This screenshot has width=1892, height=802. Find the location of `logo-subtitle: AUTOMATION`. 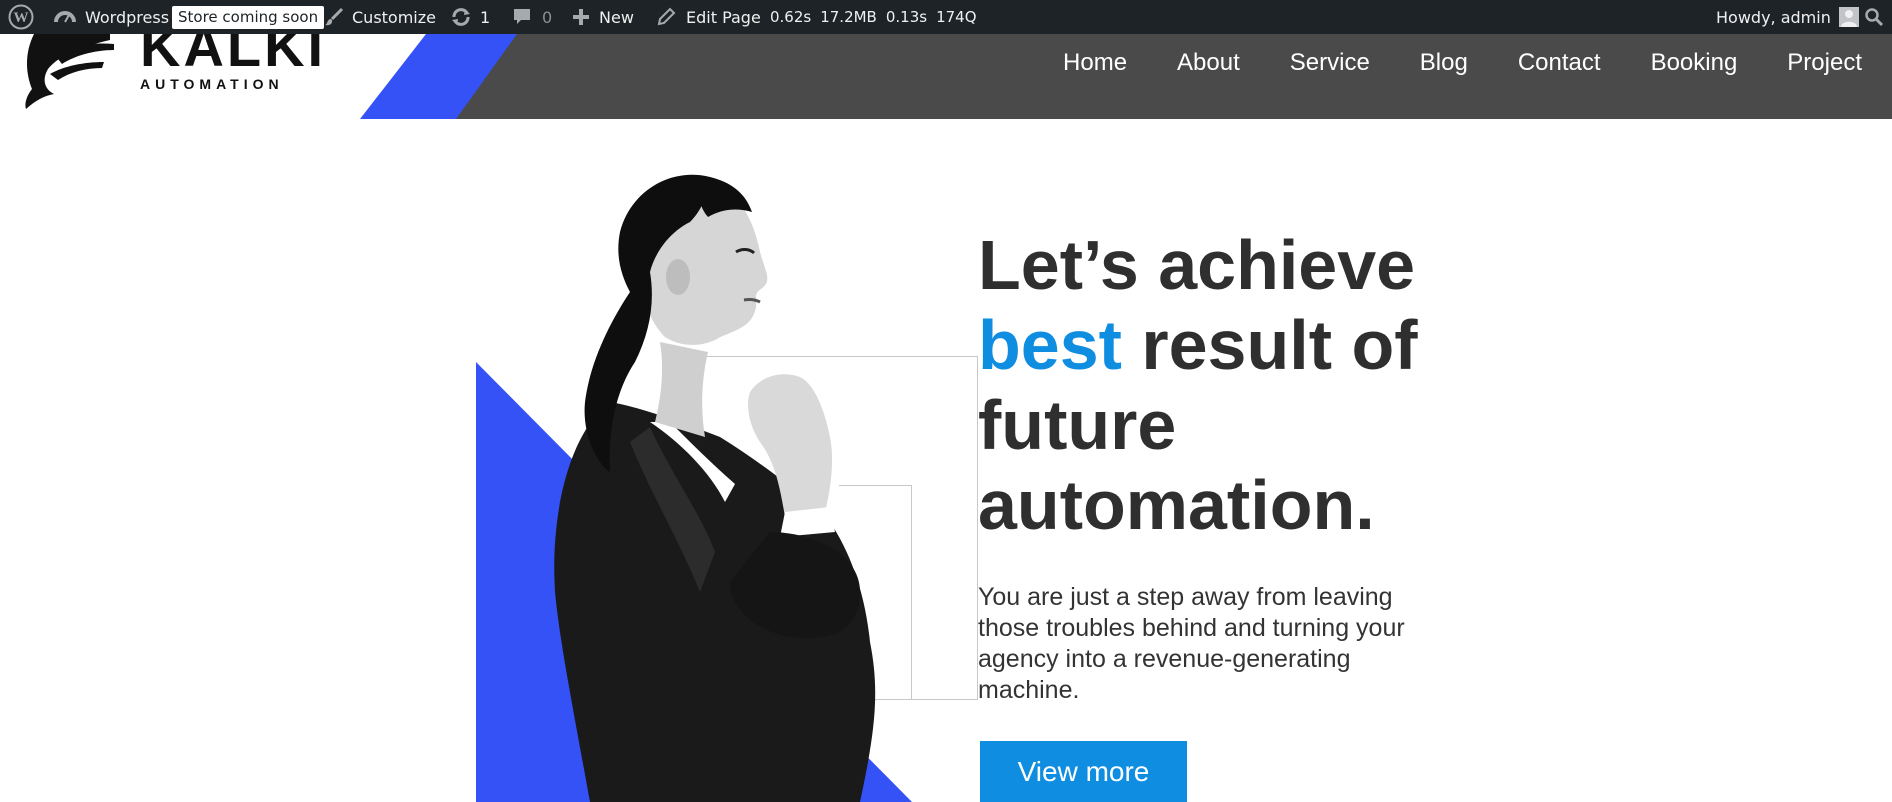

logo-subtitle: AUTOMATION is located at coordinates (212, 84).